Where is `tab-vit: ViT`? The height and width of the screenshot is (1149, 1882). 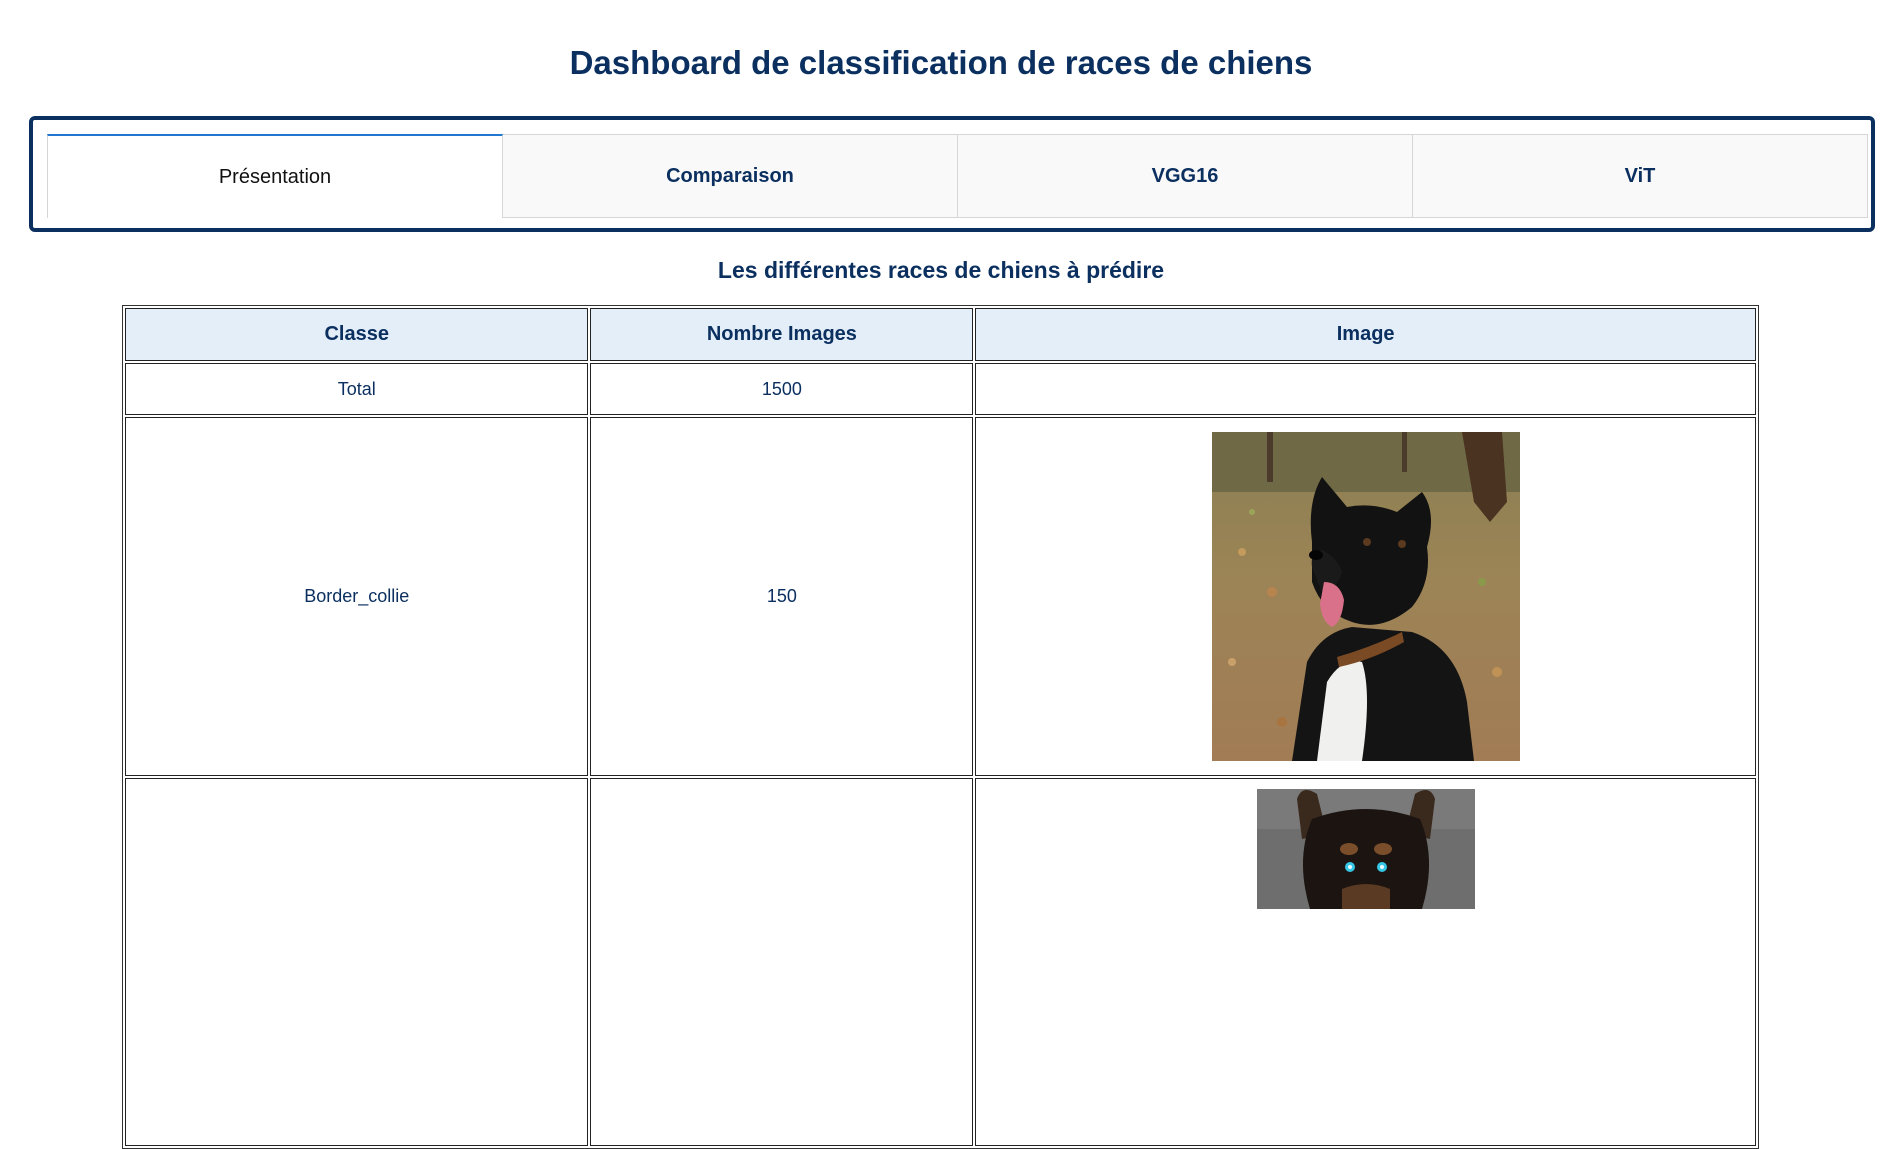
tab-vit: ViT is located at coordinates (1640, 176).